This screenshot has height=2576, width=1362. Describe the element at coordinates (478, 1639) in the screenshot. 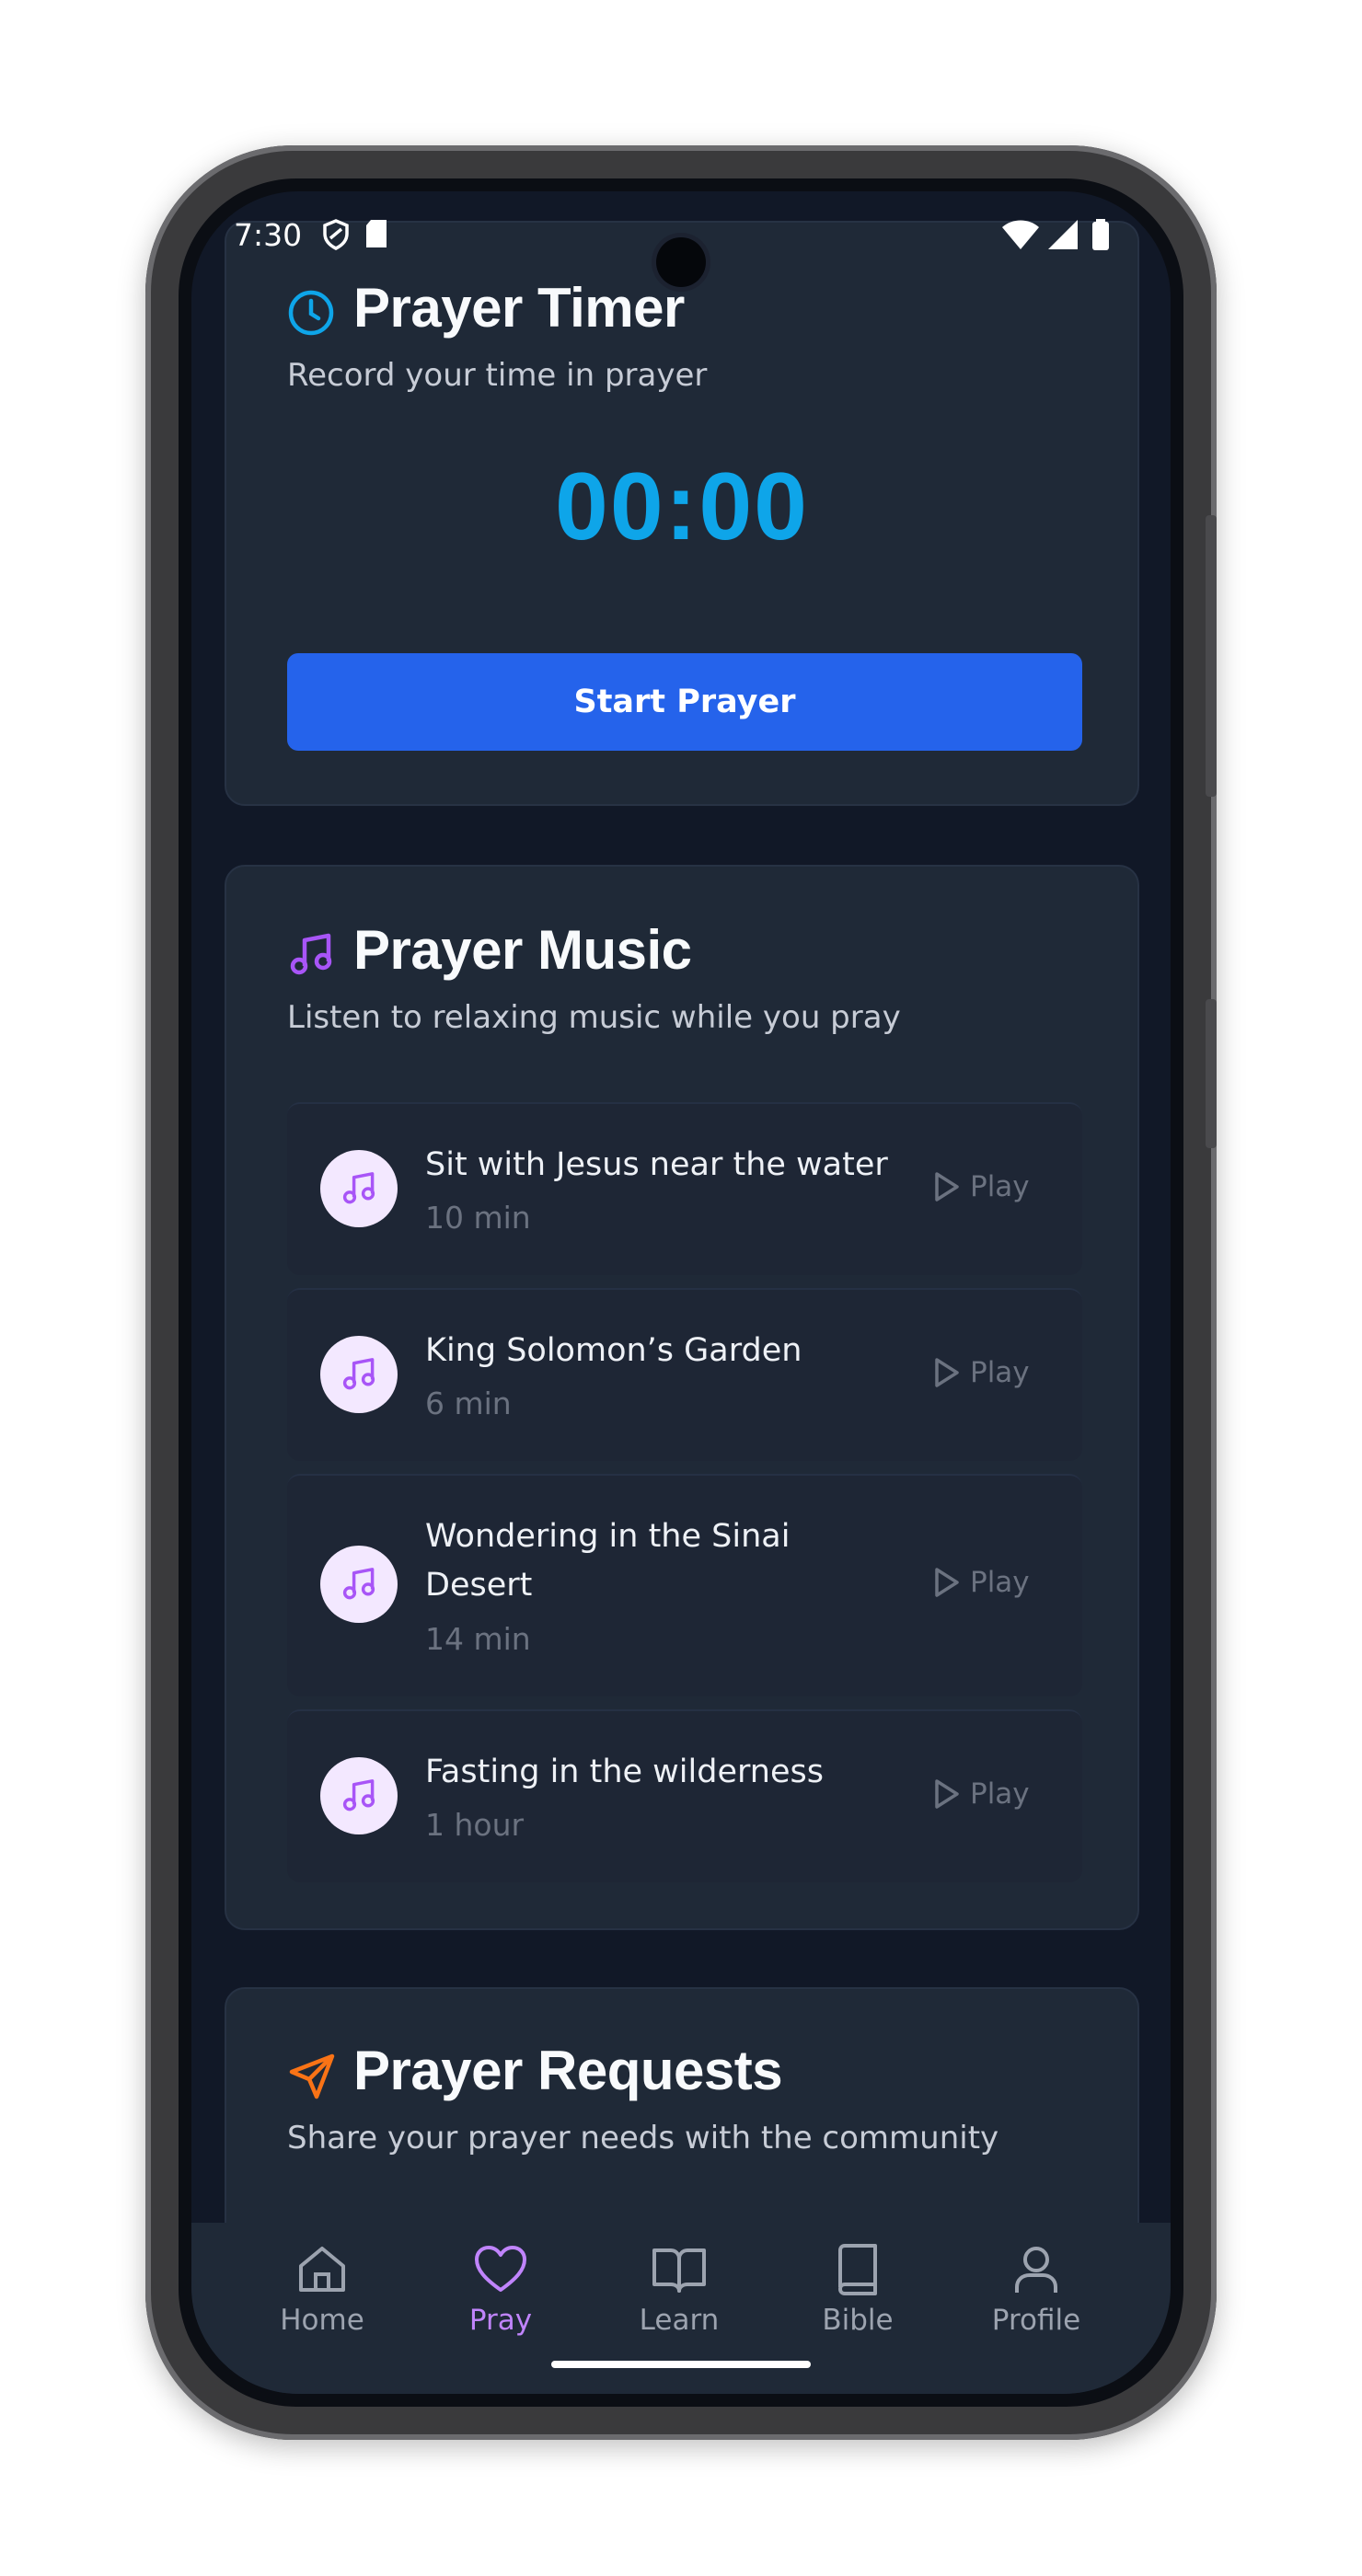

I see `track-duration: 14 min` at that location.